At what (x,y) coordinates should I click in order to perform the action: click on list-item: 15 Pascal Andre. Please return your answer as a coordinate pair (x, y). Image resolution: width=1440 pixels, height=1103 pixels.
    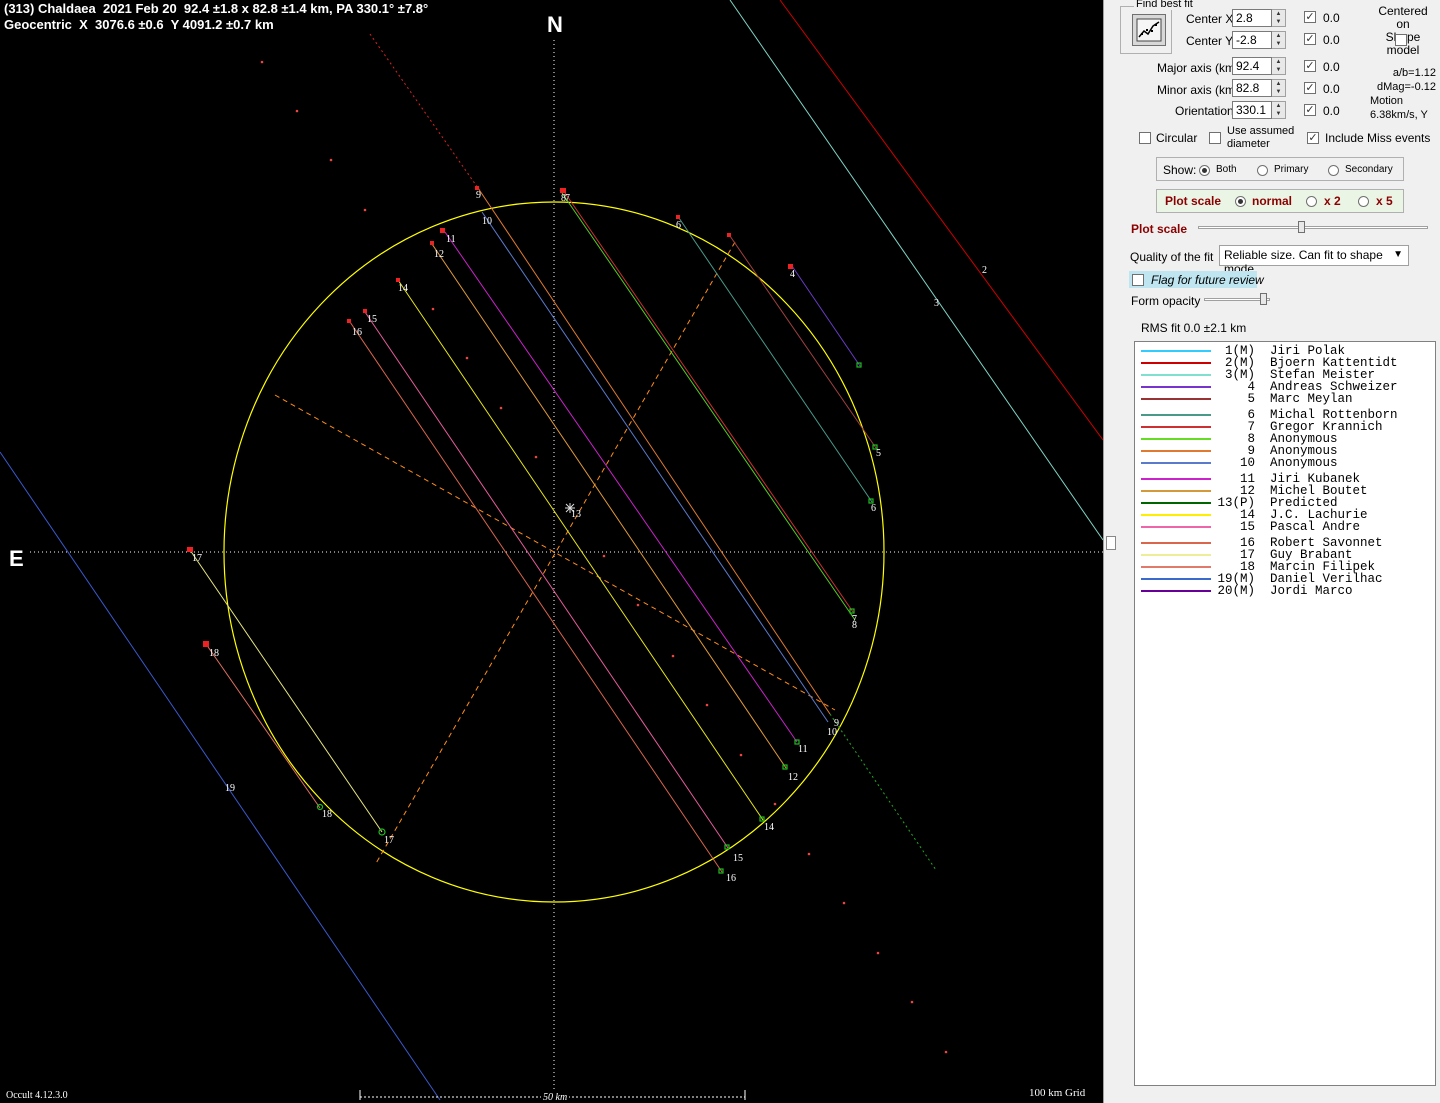
    Looking at the image, I should click on (1287, 527).